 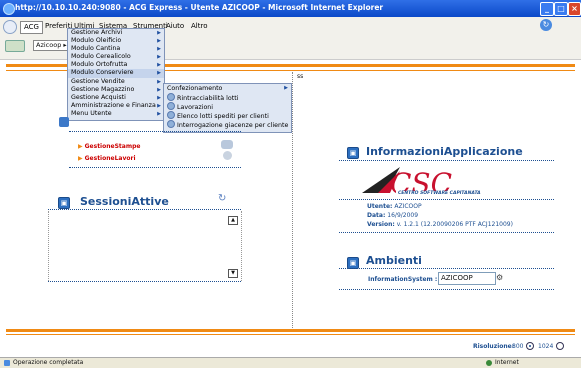 What do you see at coordinates (222, 198) in the screenshot?
I see `refresh-sessions-icon: ↻` at bounding box center [222, 198].